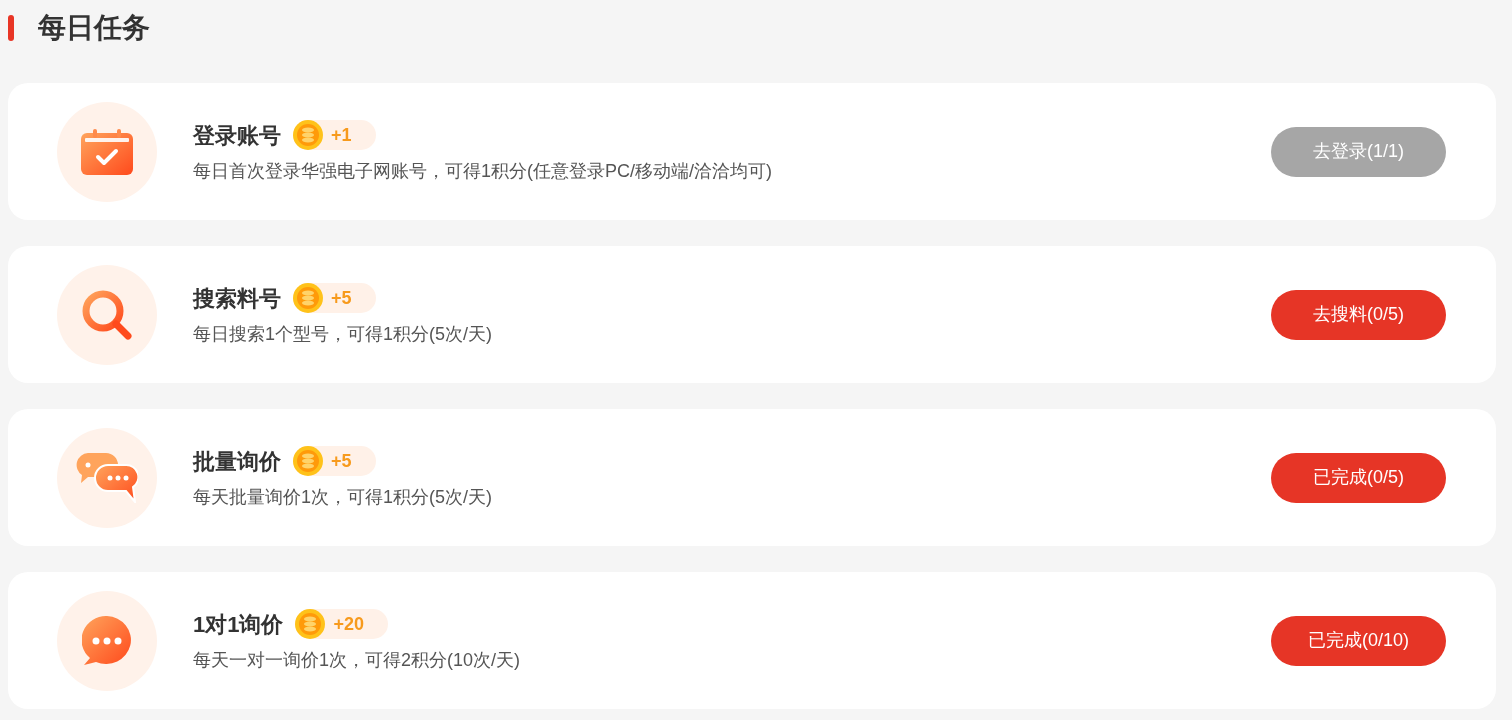 This screenshot has height=720, width=1512. What do you see at coordinates (343, 497) in the screenshot?
I see `task-description: 每天批量询价1次，可得1积分(5次/天)` at bounding box center [343, 497].